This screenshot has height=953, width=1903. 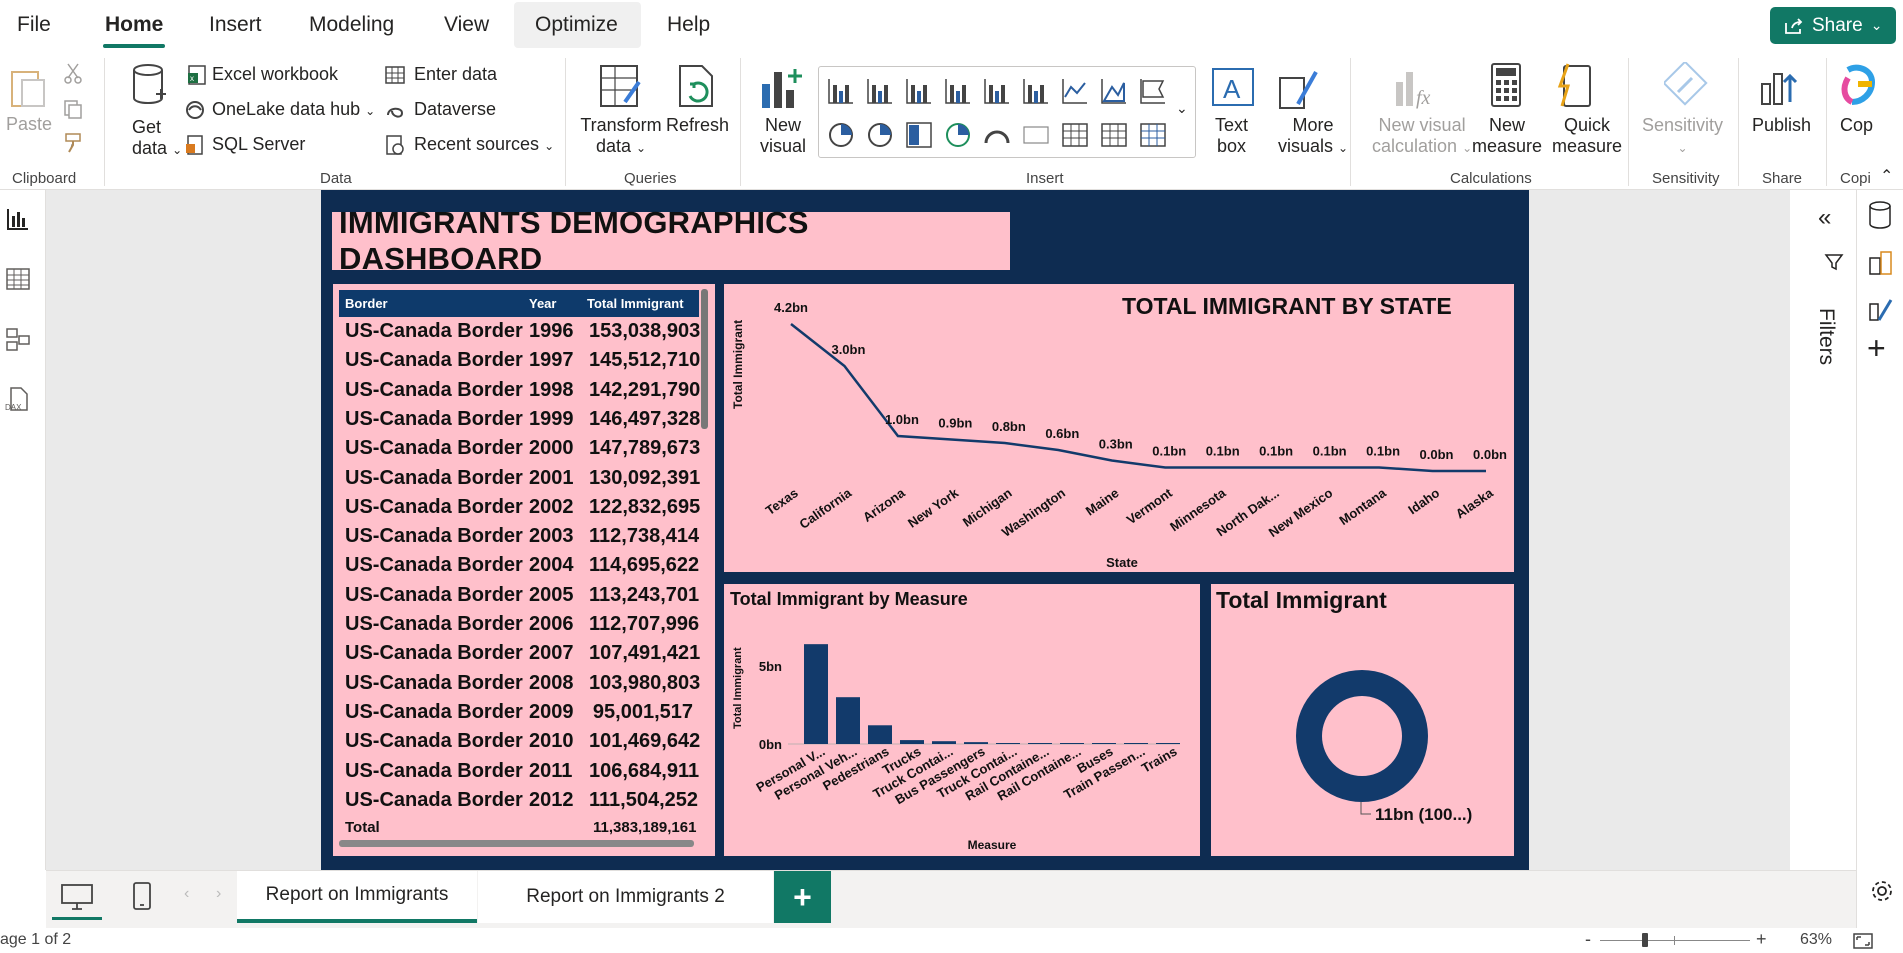 What do you see at coordinates (1816, 940) in the screenshot?
I see `zoom-level: 63%` at bounding box center [1816, 940].